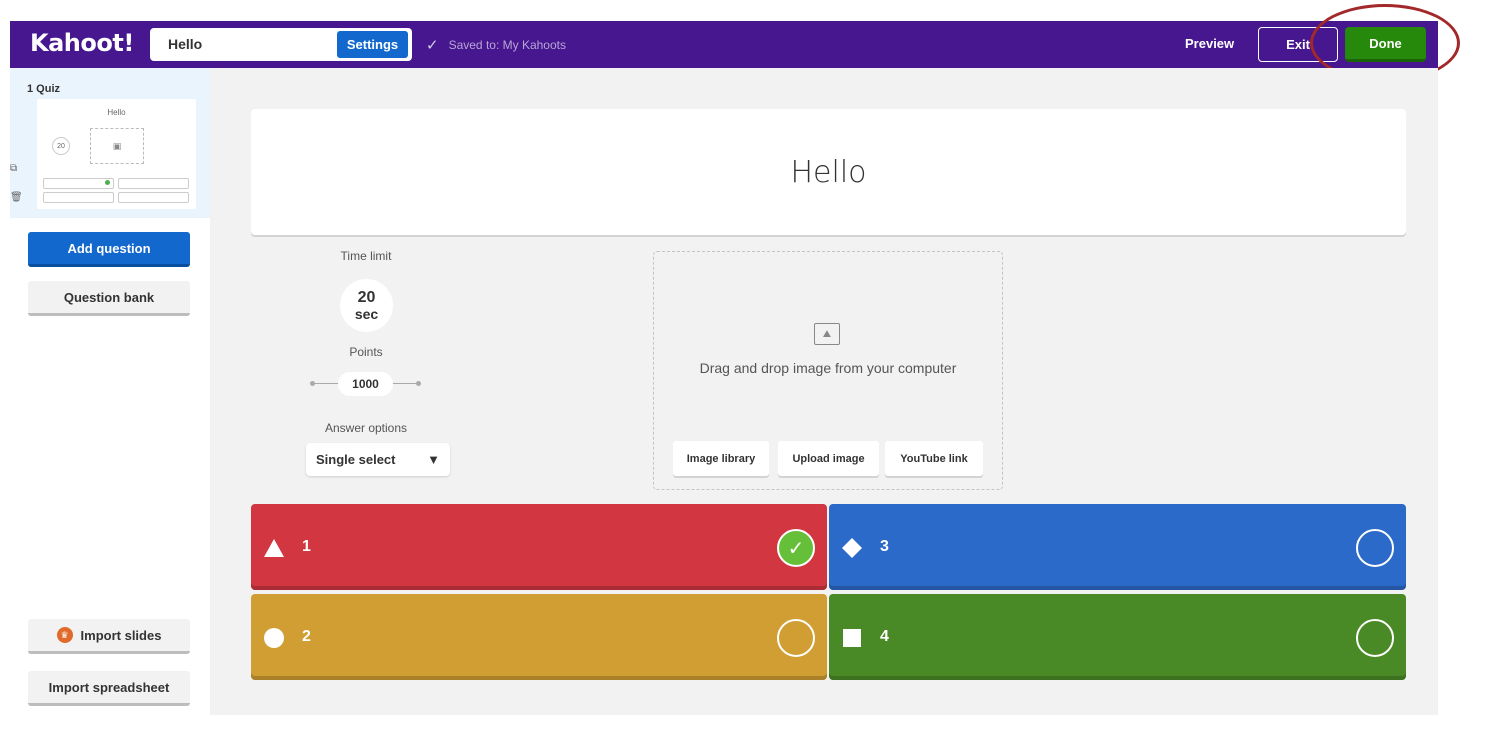  I want to click on slide-label: 1 Quiz, so click(44, 89).